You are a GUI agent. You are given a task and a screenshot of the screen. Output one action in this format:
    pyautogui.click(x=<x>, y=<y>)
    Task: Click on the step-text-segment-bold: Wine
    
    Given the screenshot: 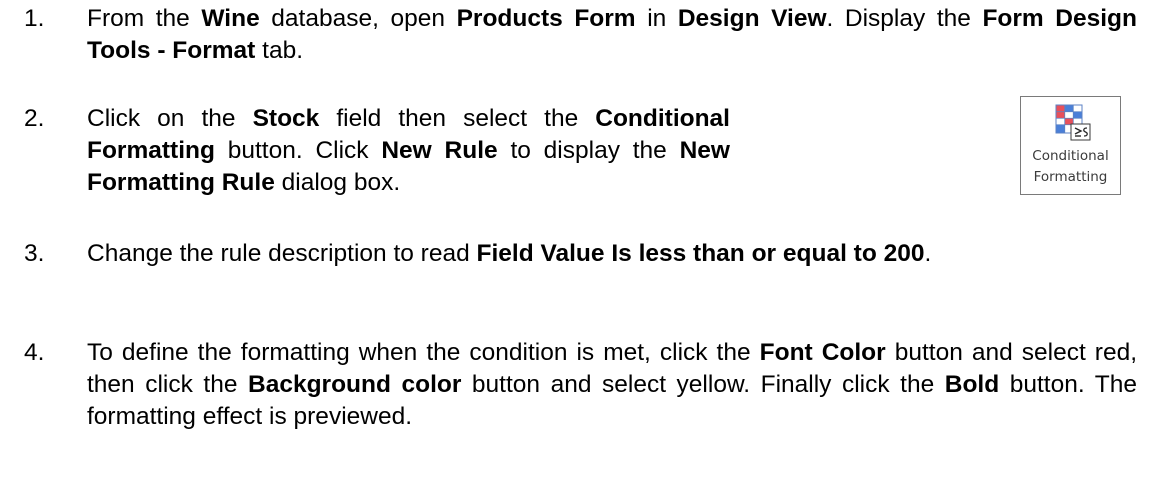 What is the action you would take?
    pyautogui.click(x=230, y=18)
    